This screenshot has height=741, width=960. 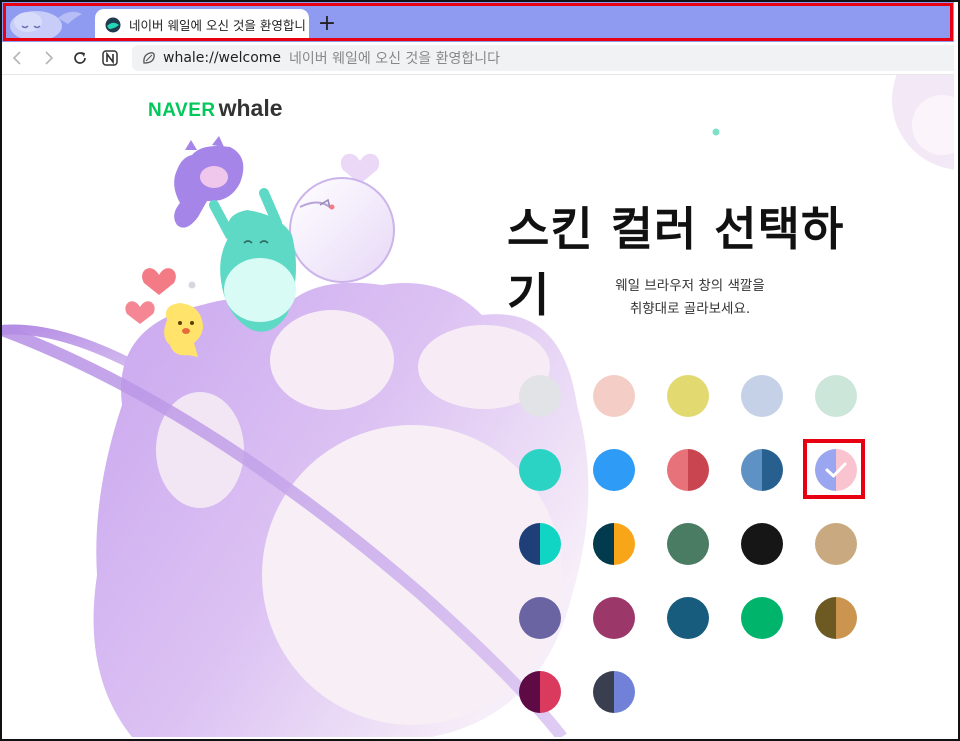 I want to click on checkmark-icon, so click(x=836, y=470).